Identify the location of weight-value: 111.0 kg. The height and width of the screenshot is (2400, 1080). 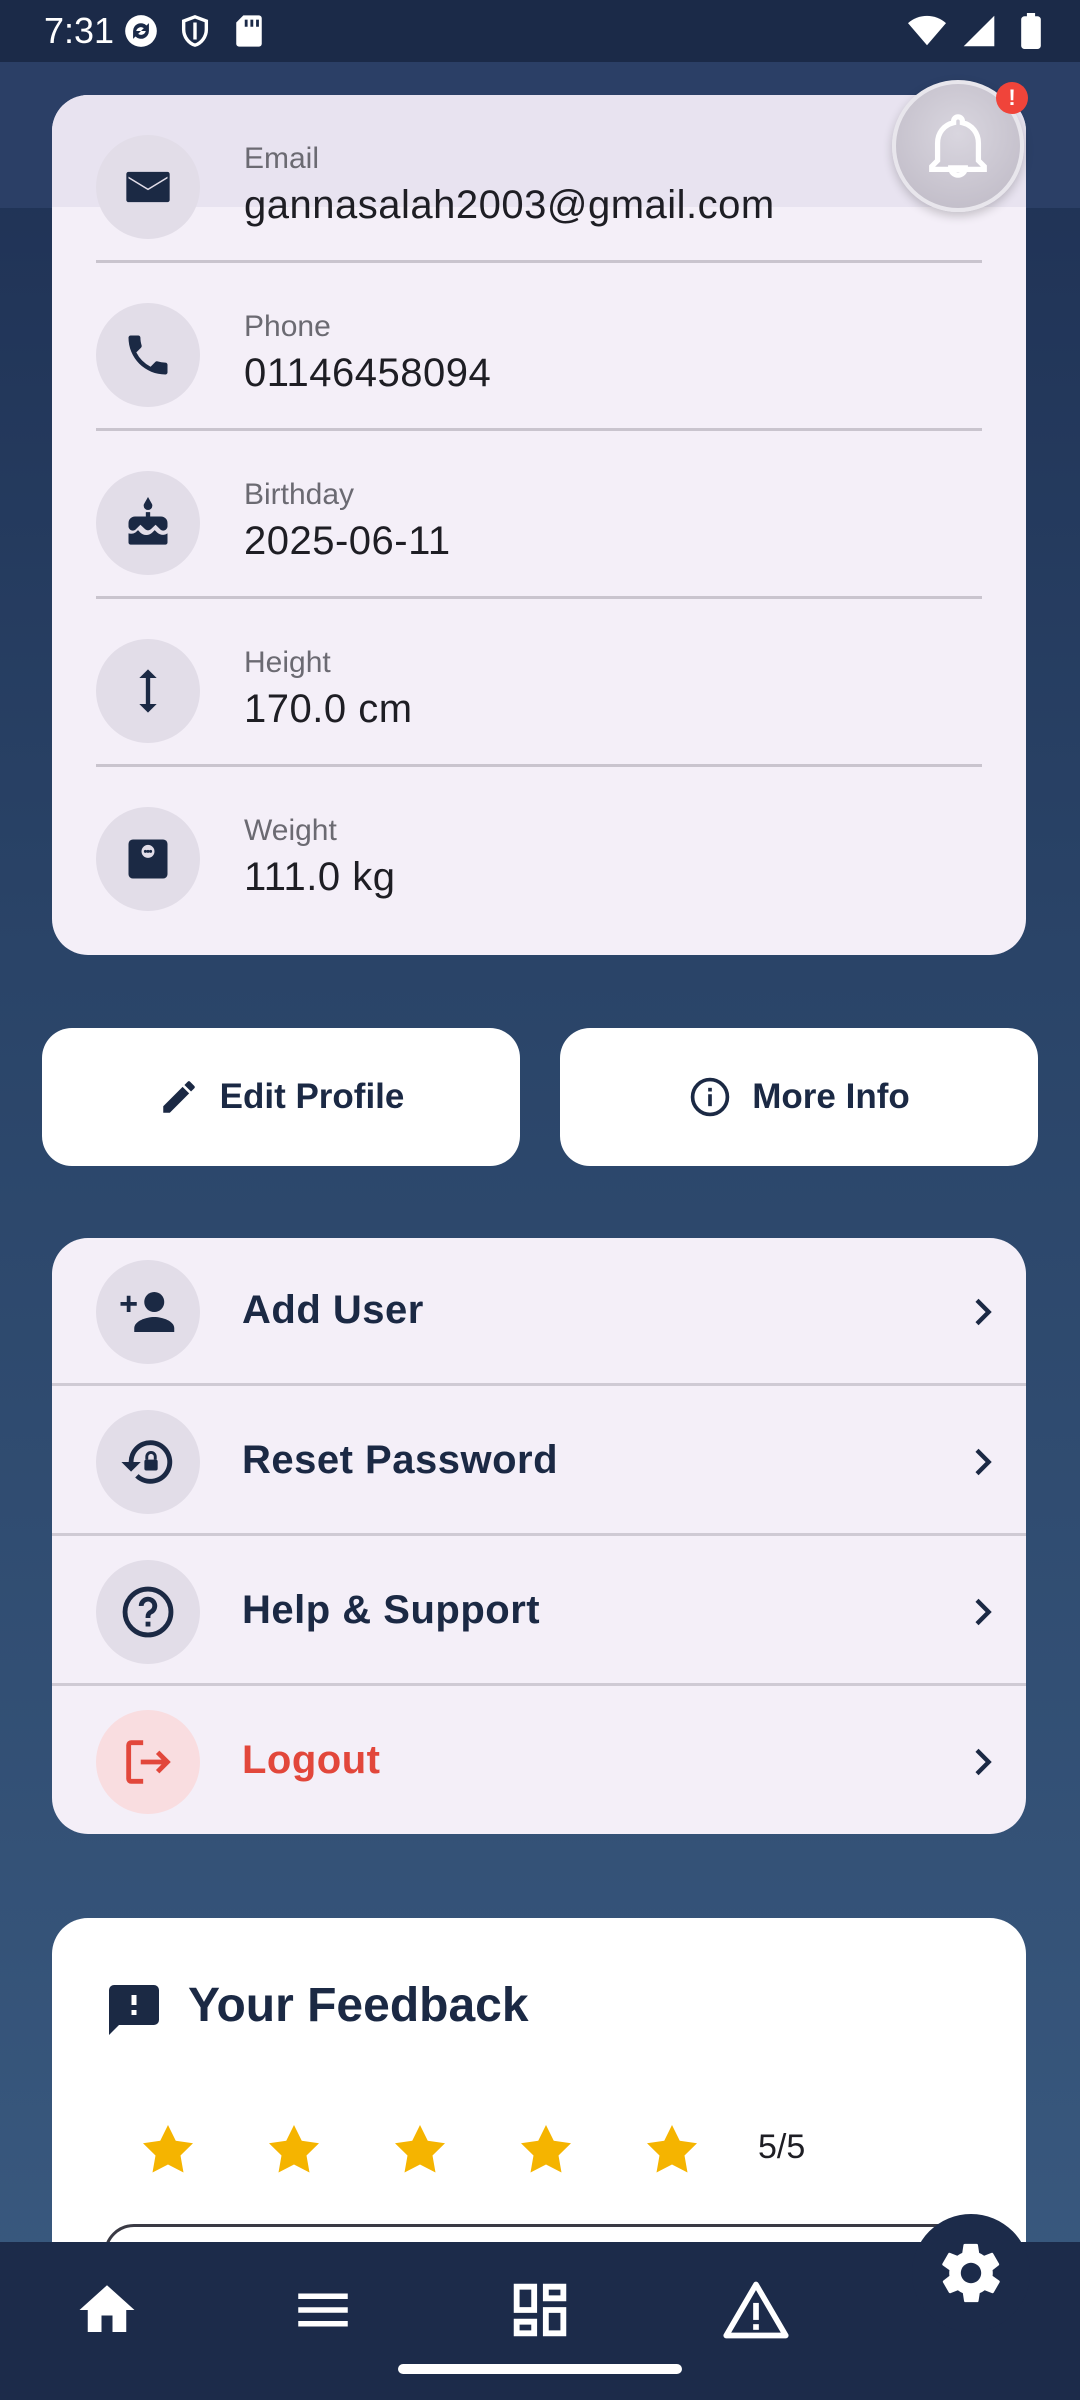
(320, 877).